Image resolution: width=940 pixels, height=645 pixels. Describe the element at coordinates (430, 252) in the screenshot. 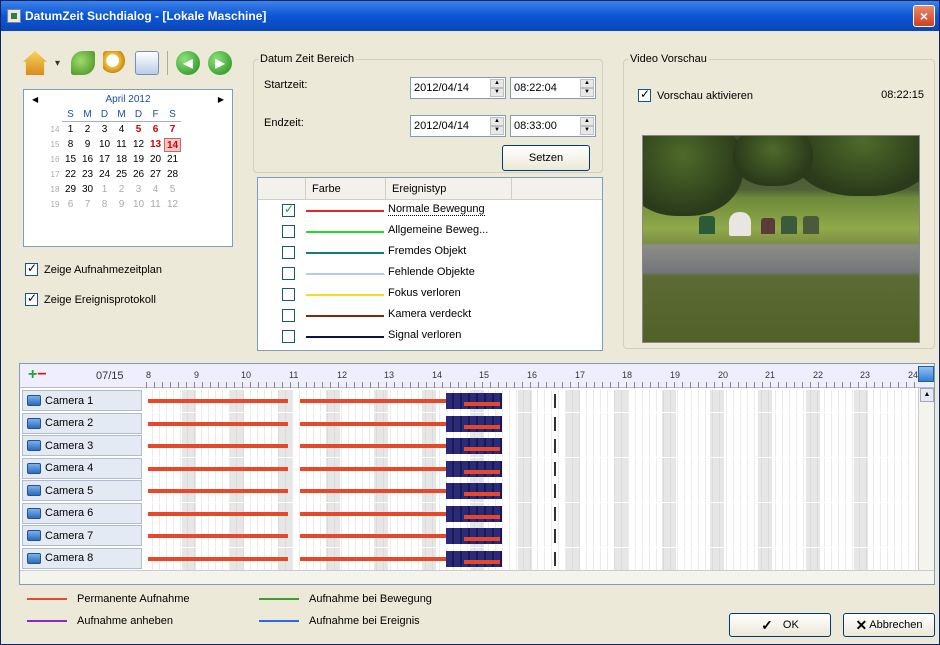

I see `event-row: Fremdes Objekt` at that location.